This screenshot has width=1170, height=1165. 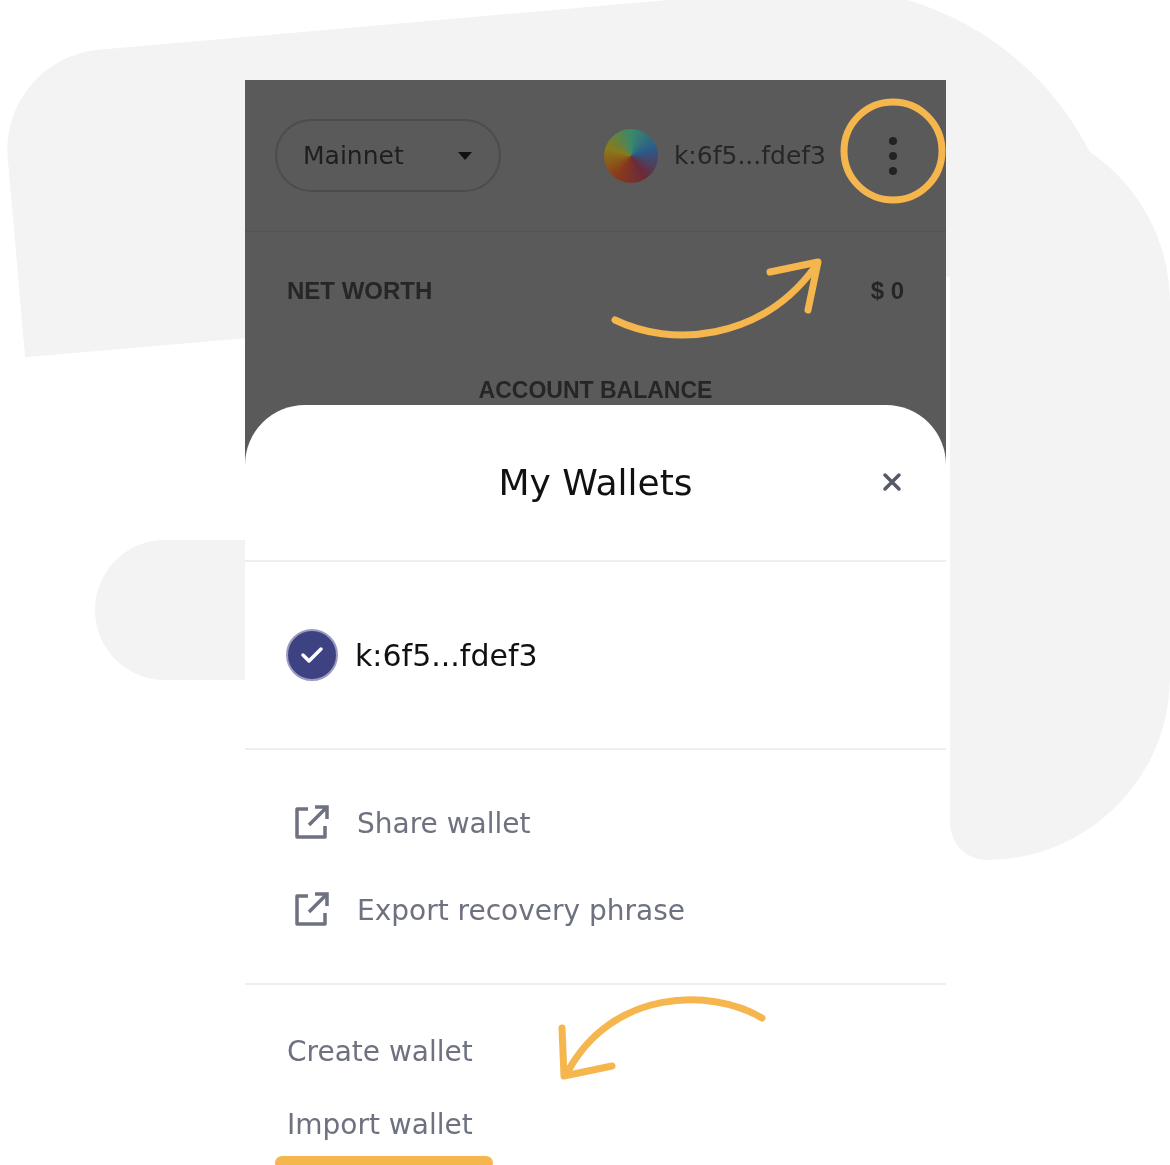 I want to click on sheet-title: My Wallets, so click(x=595, y=482).